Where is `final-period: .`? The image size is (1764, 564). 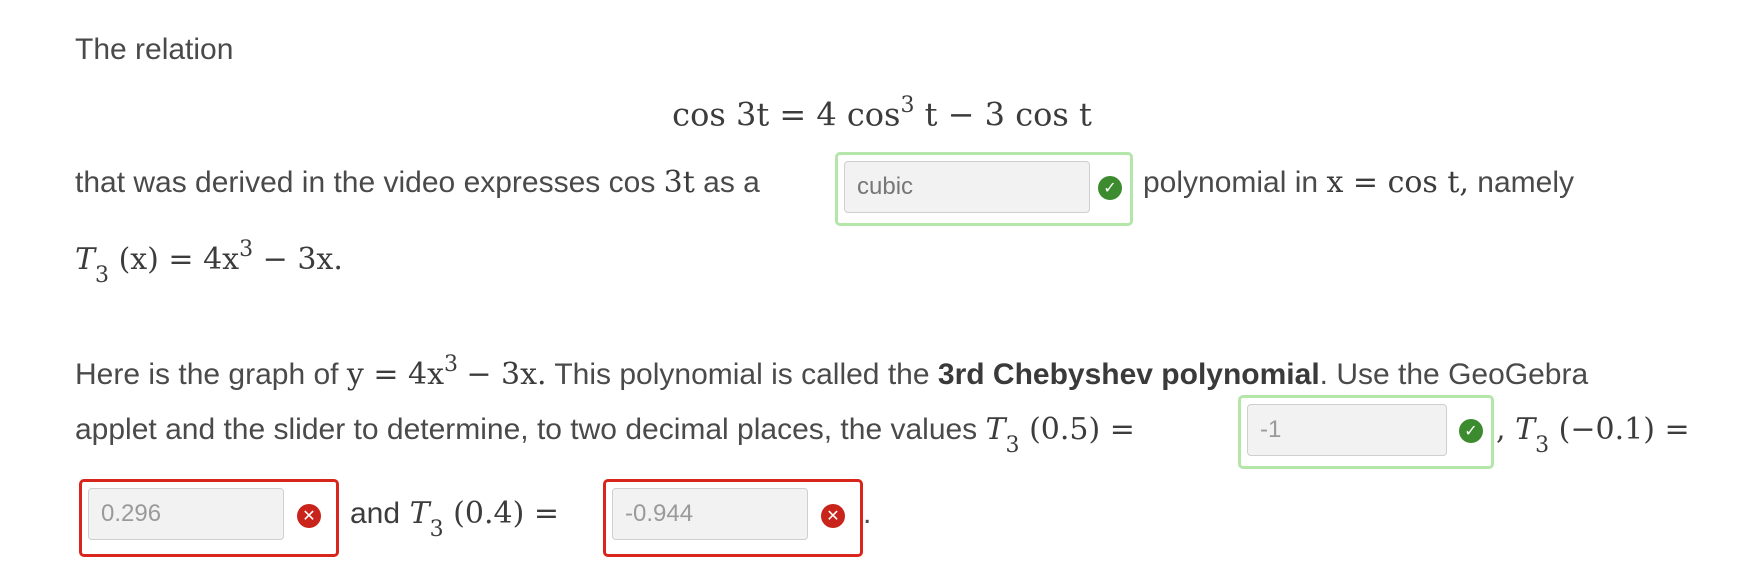 final-period: . is located at coordinates (867, 514).